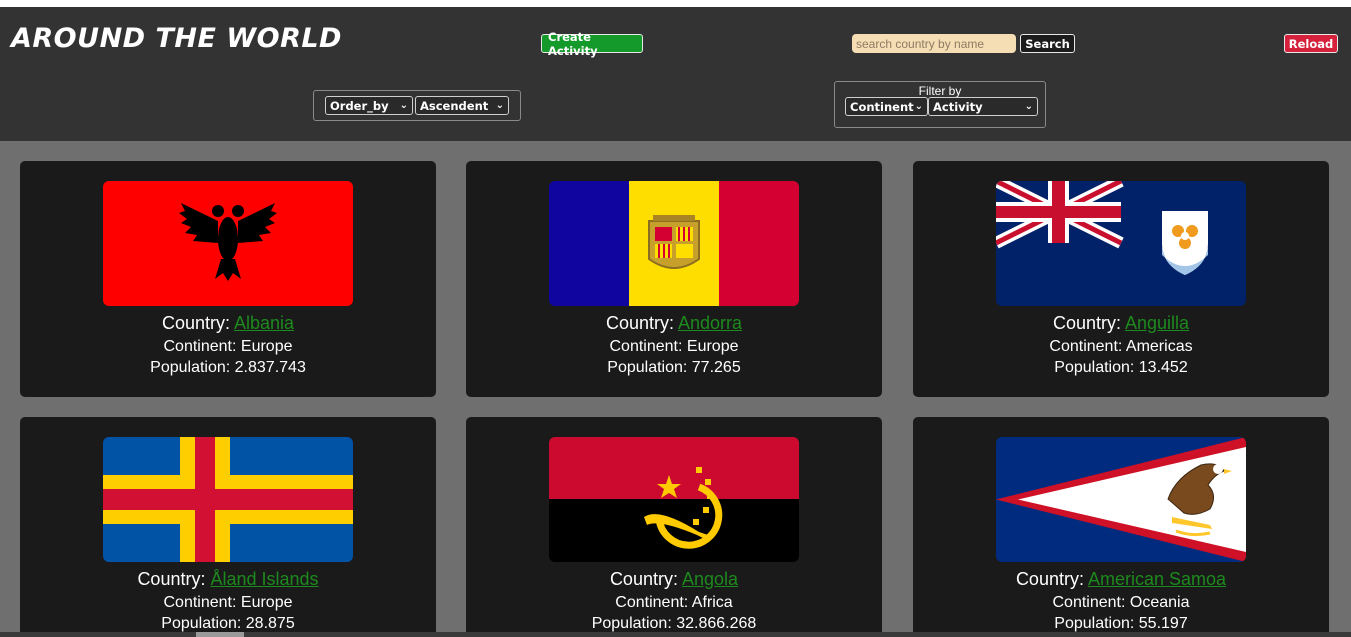 This screenshot has width=1351, height=637. Describe the element at coordinates (716, 367) in the screenshot. I see `population-value: 77.265` at that location.